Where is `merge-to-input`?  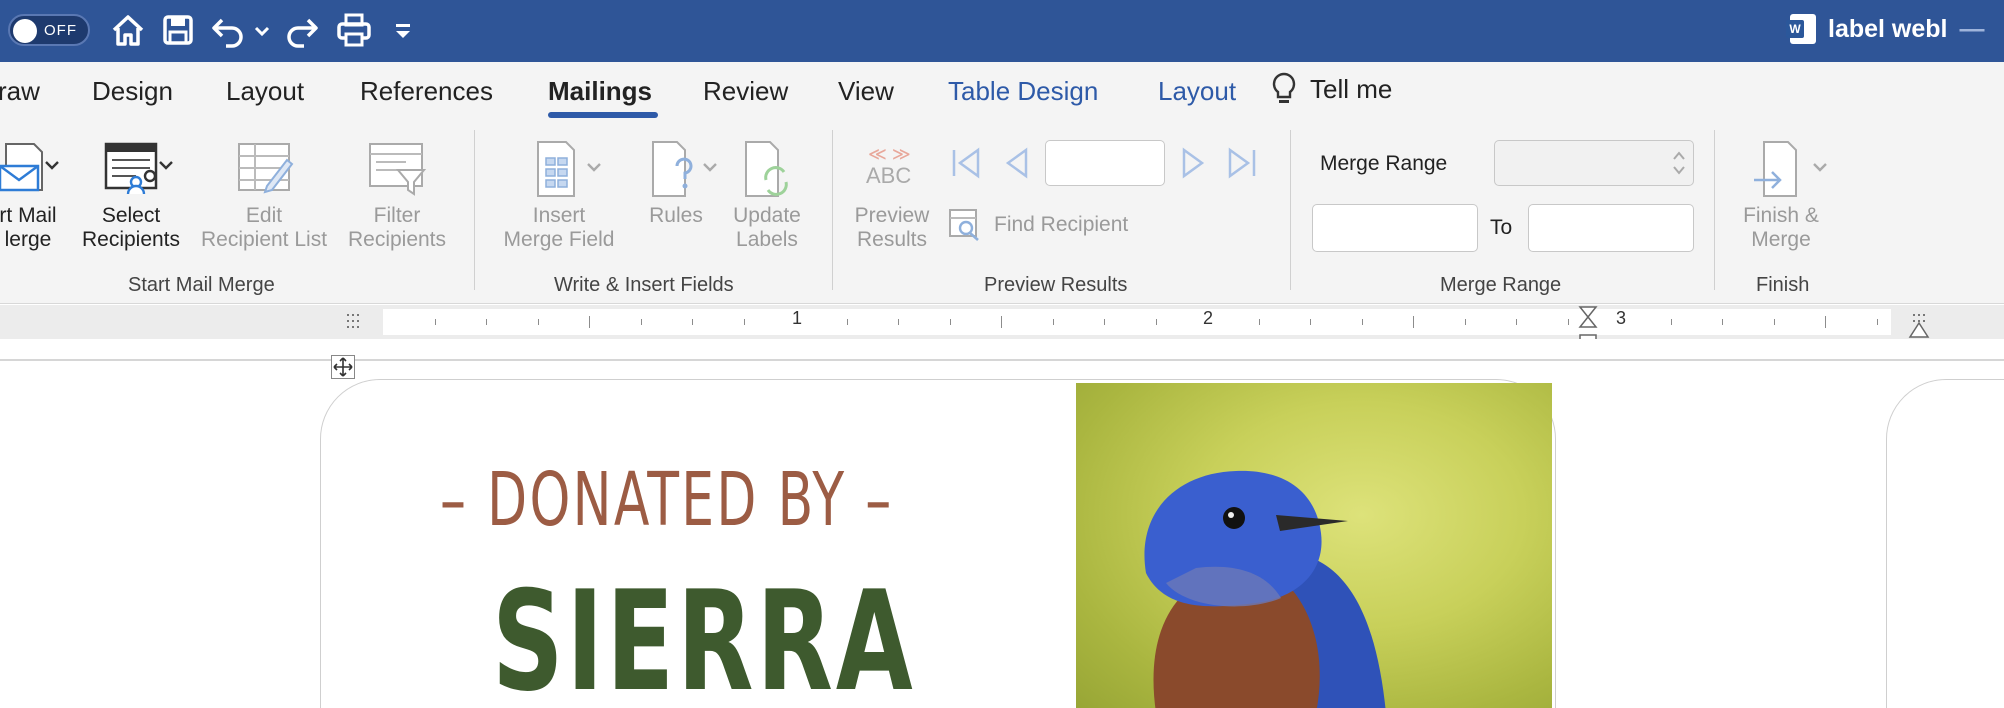 merge-to-input is located at coordinates (1611, 228).